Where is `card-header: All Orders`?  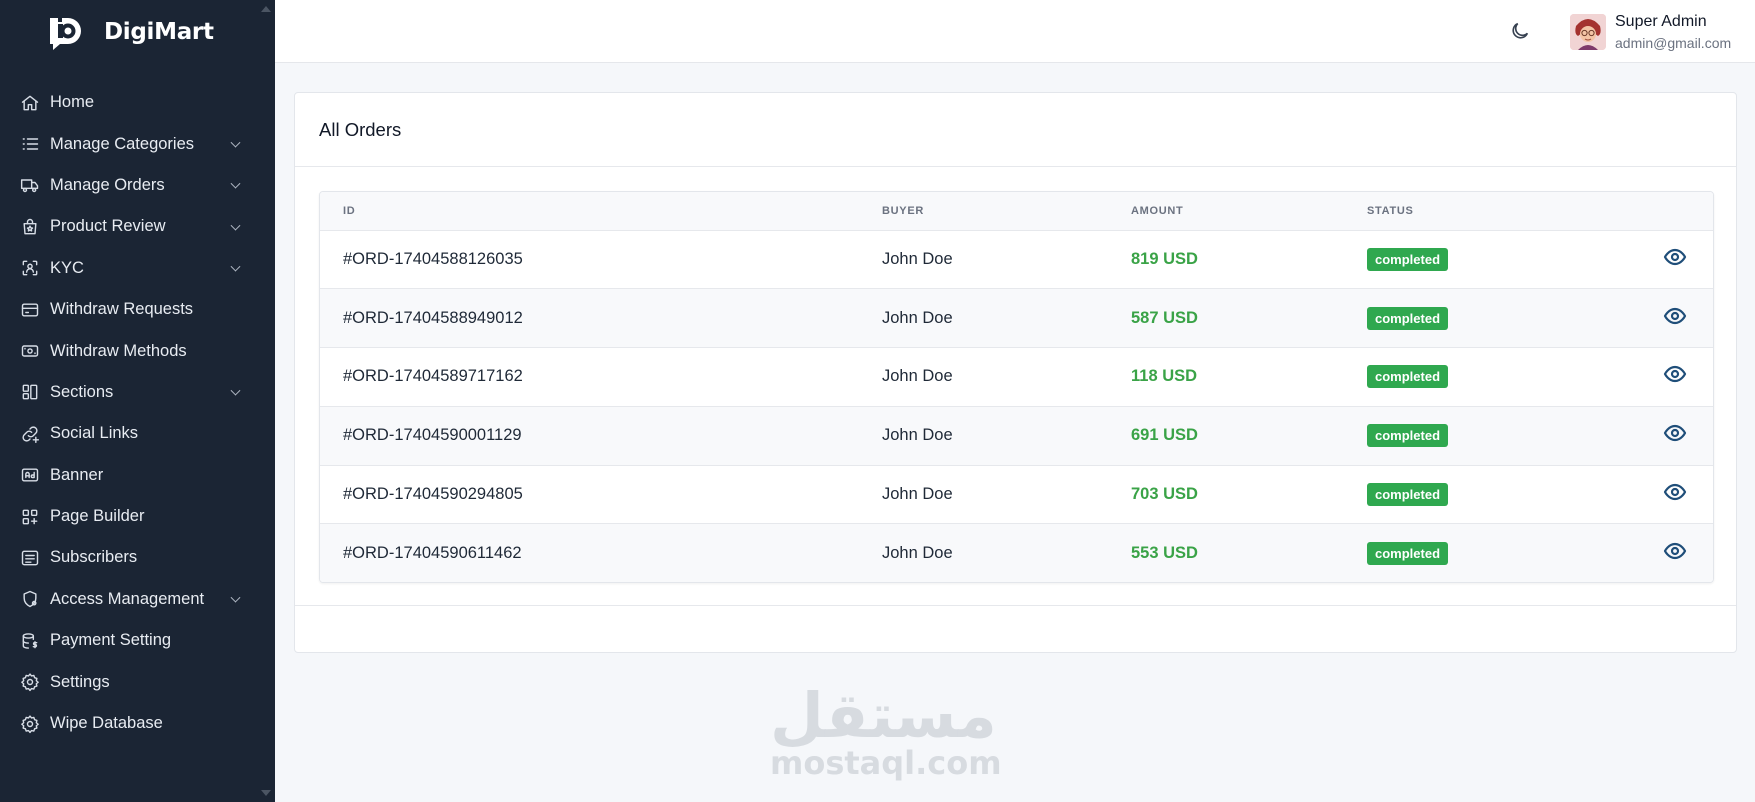 card-header: All Orders is located at coordinates (1015, 130).